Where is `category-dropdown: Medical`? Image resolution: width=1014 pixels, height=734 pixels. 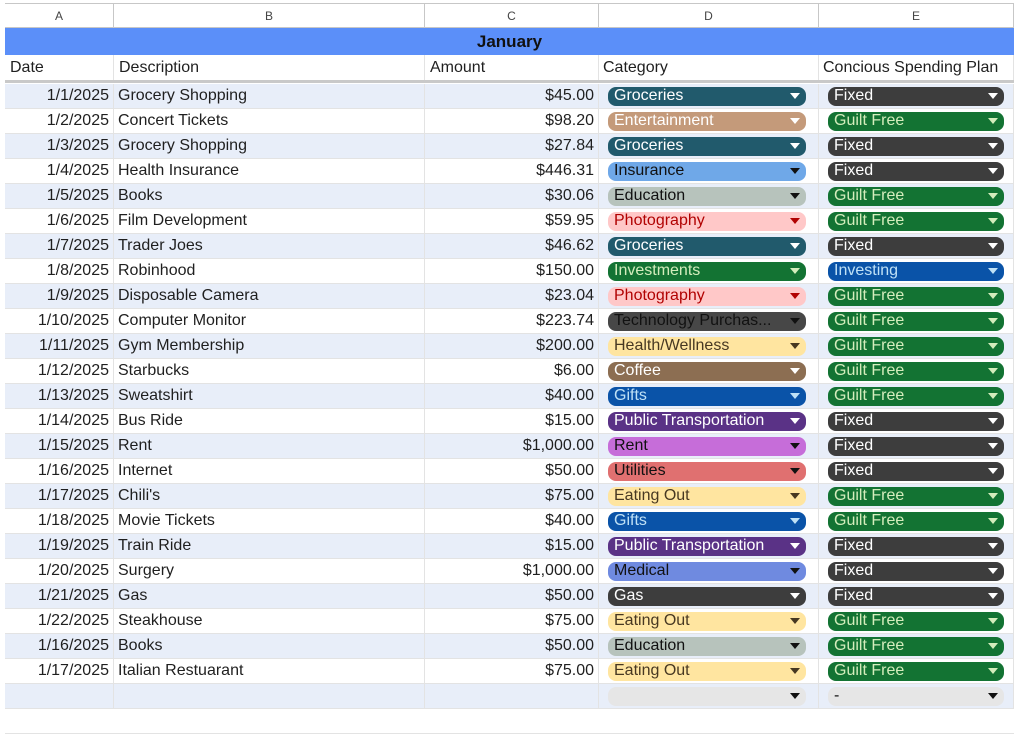 category-dropdown: Medical is located at coordinates (707, 571).